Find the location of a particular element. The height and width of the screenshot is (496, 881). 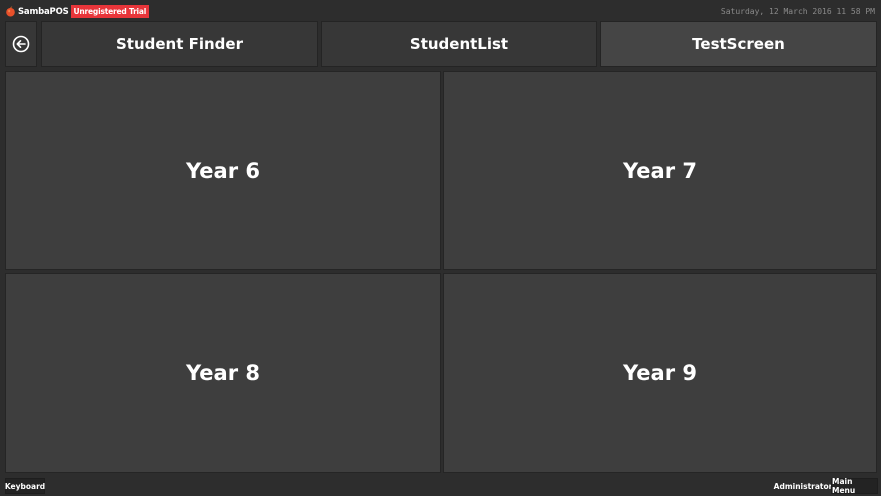

arrow-left-circle-icon is located at coordinates (21, 44).